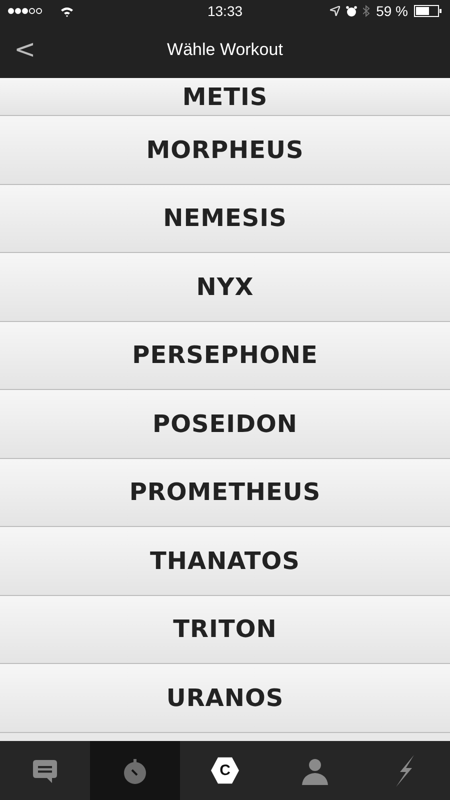  What do you see at coordinates (366, 11) in the screenshot?
I see `bluetooth-icon` at bounding box center [366, 11].